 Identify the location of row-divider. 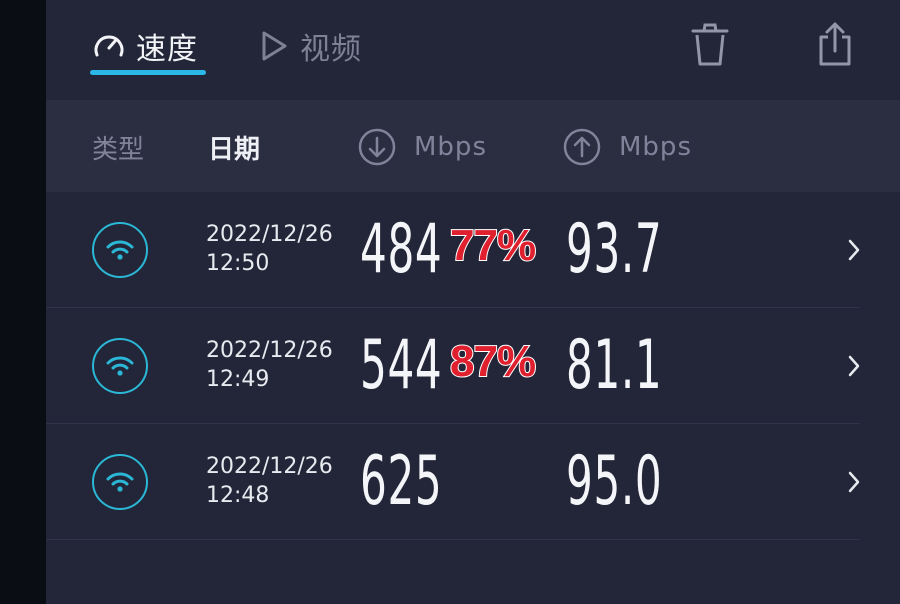
(453, 539).